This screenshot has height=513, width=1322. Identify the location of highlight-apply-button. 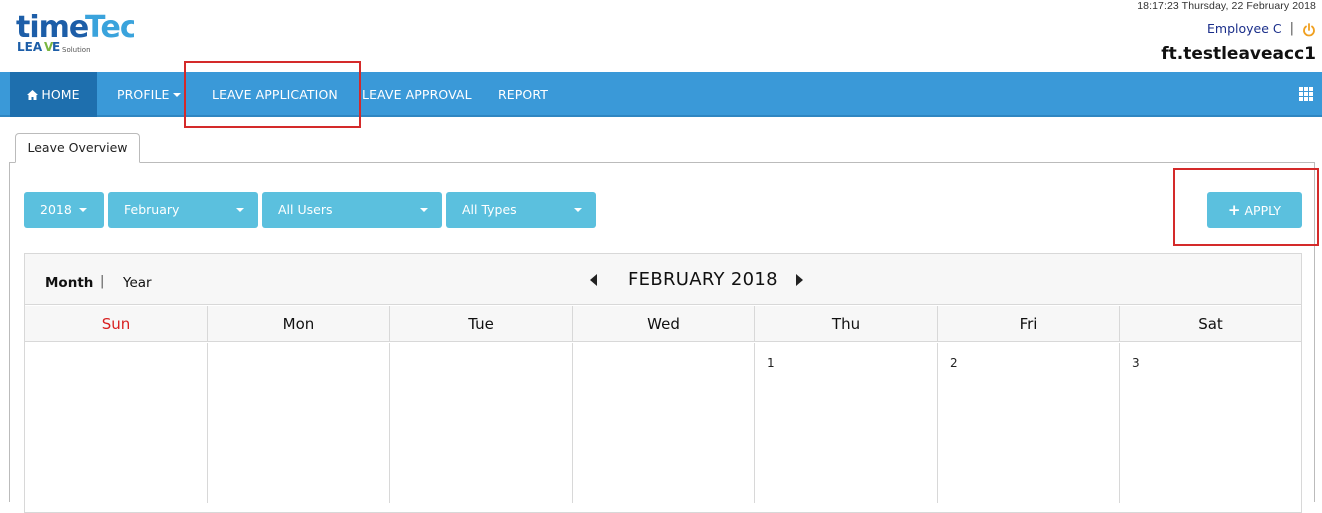
(1246, 207).